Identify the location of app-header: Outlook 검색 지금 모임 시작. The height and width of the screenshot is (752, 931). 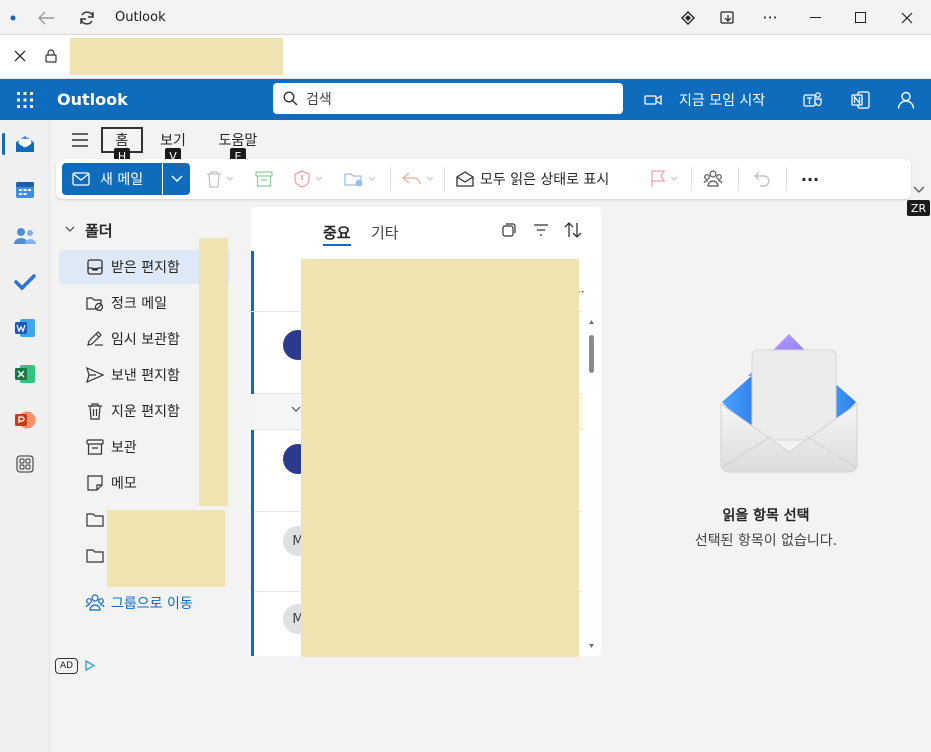
(465, 99).